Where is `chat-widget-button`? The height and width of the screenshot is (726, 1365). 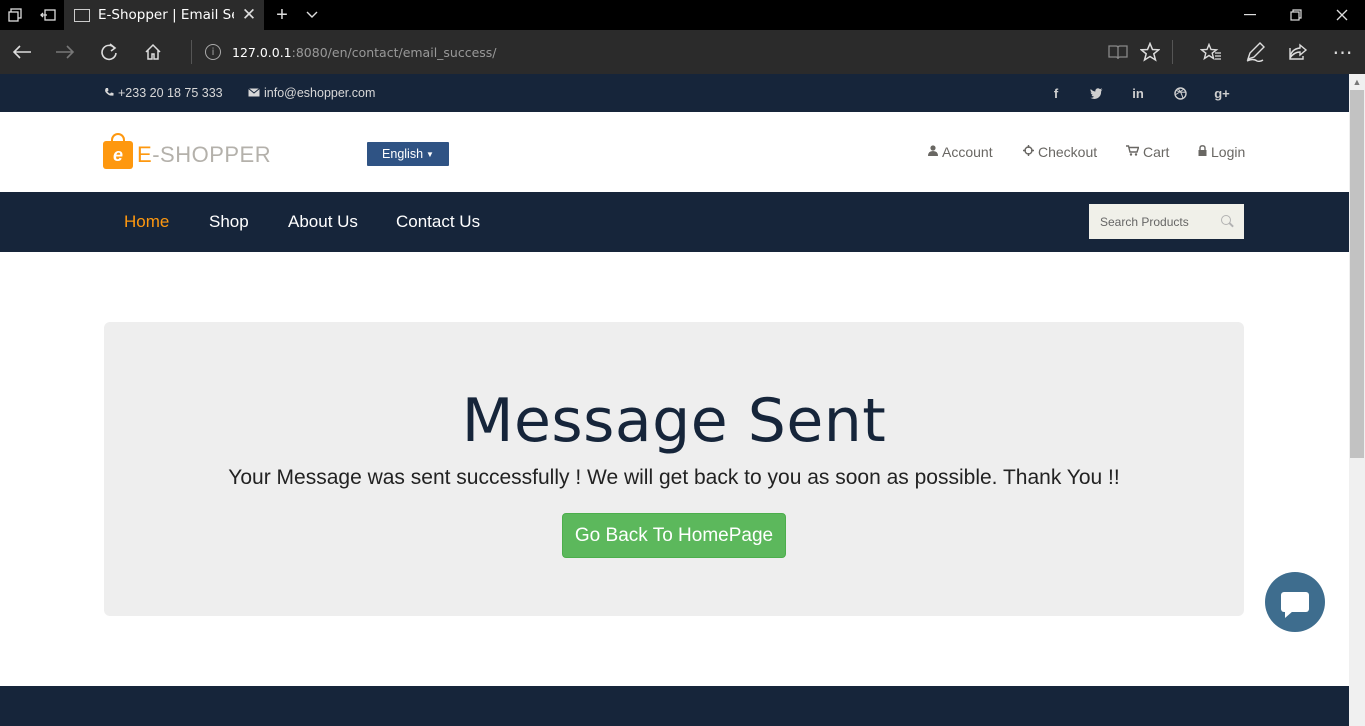
chat-widget-button is located at coordinates (1295, 602).